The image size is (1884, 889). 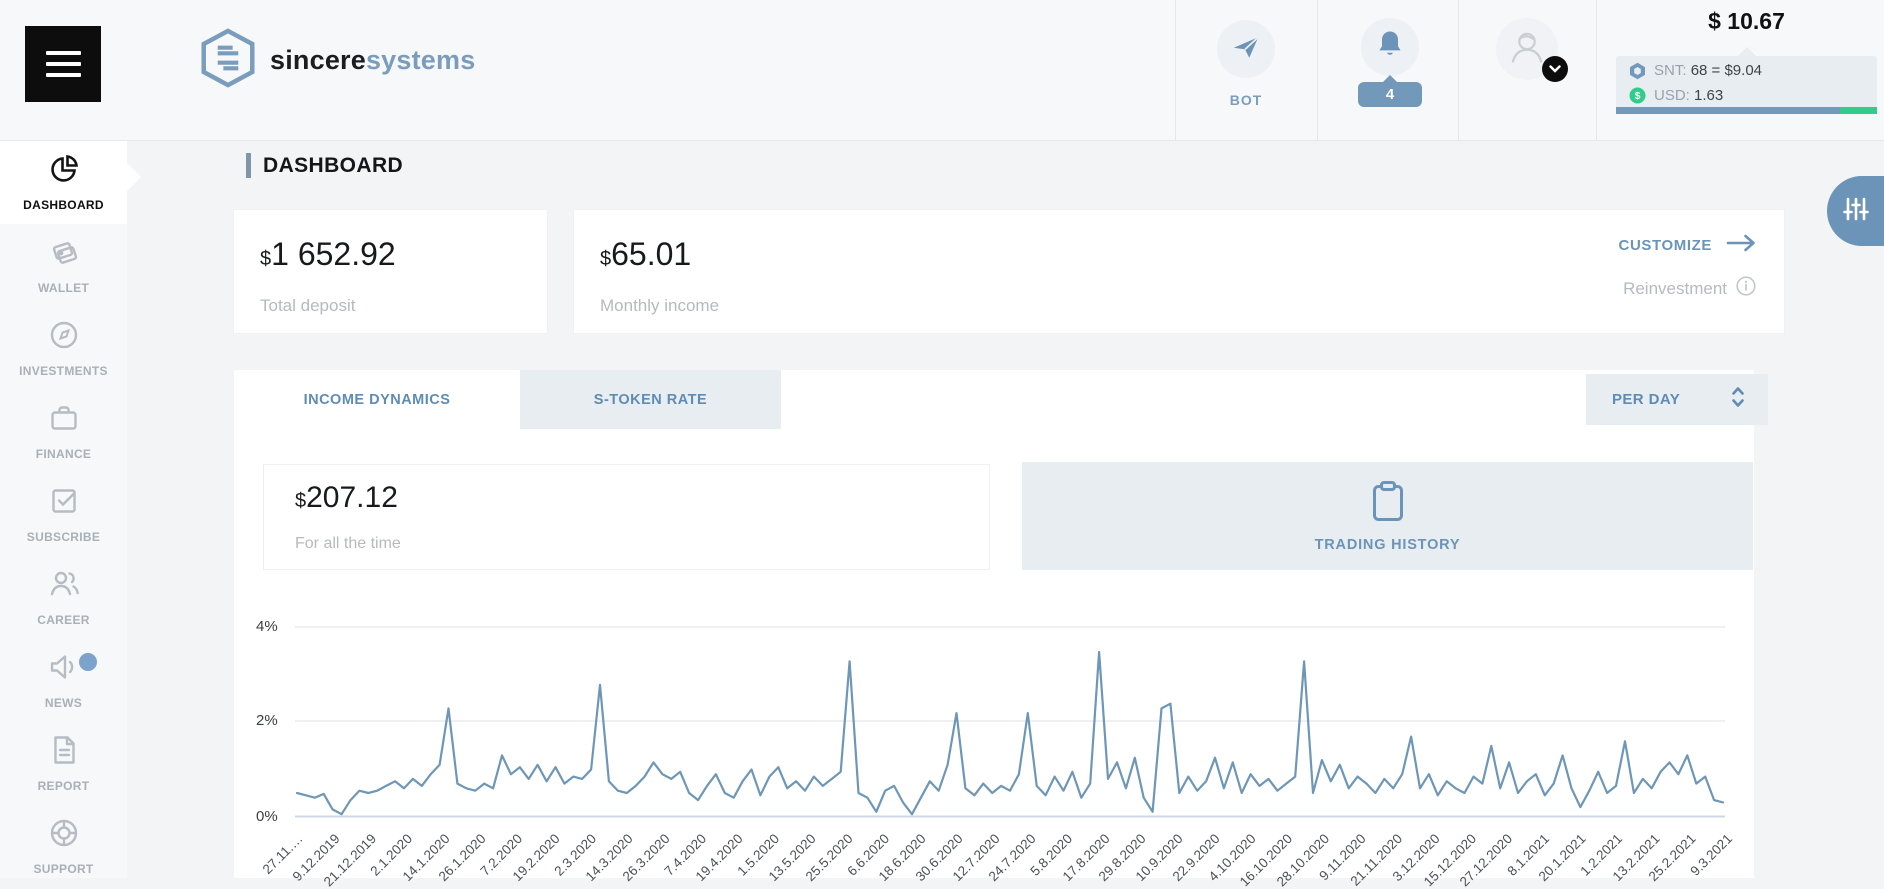 I want to click on sidebar-item-subscribe: SUBSCRIBE, so click(x=63, y=514).